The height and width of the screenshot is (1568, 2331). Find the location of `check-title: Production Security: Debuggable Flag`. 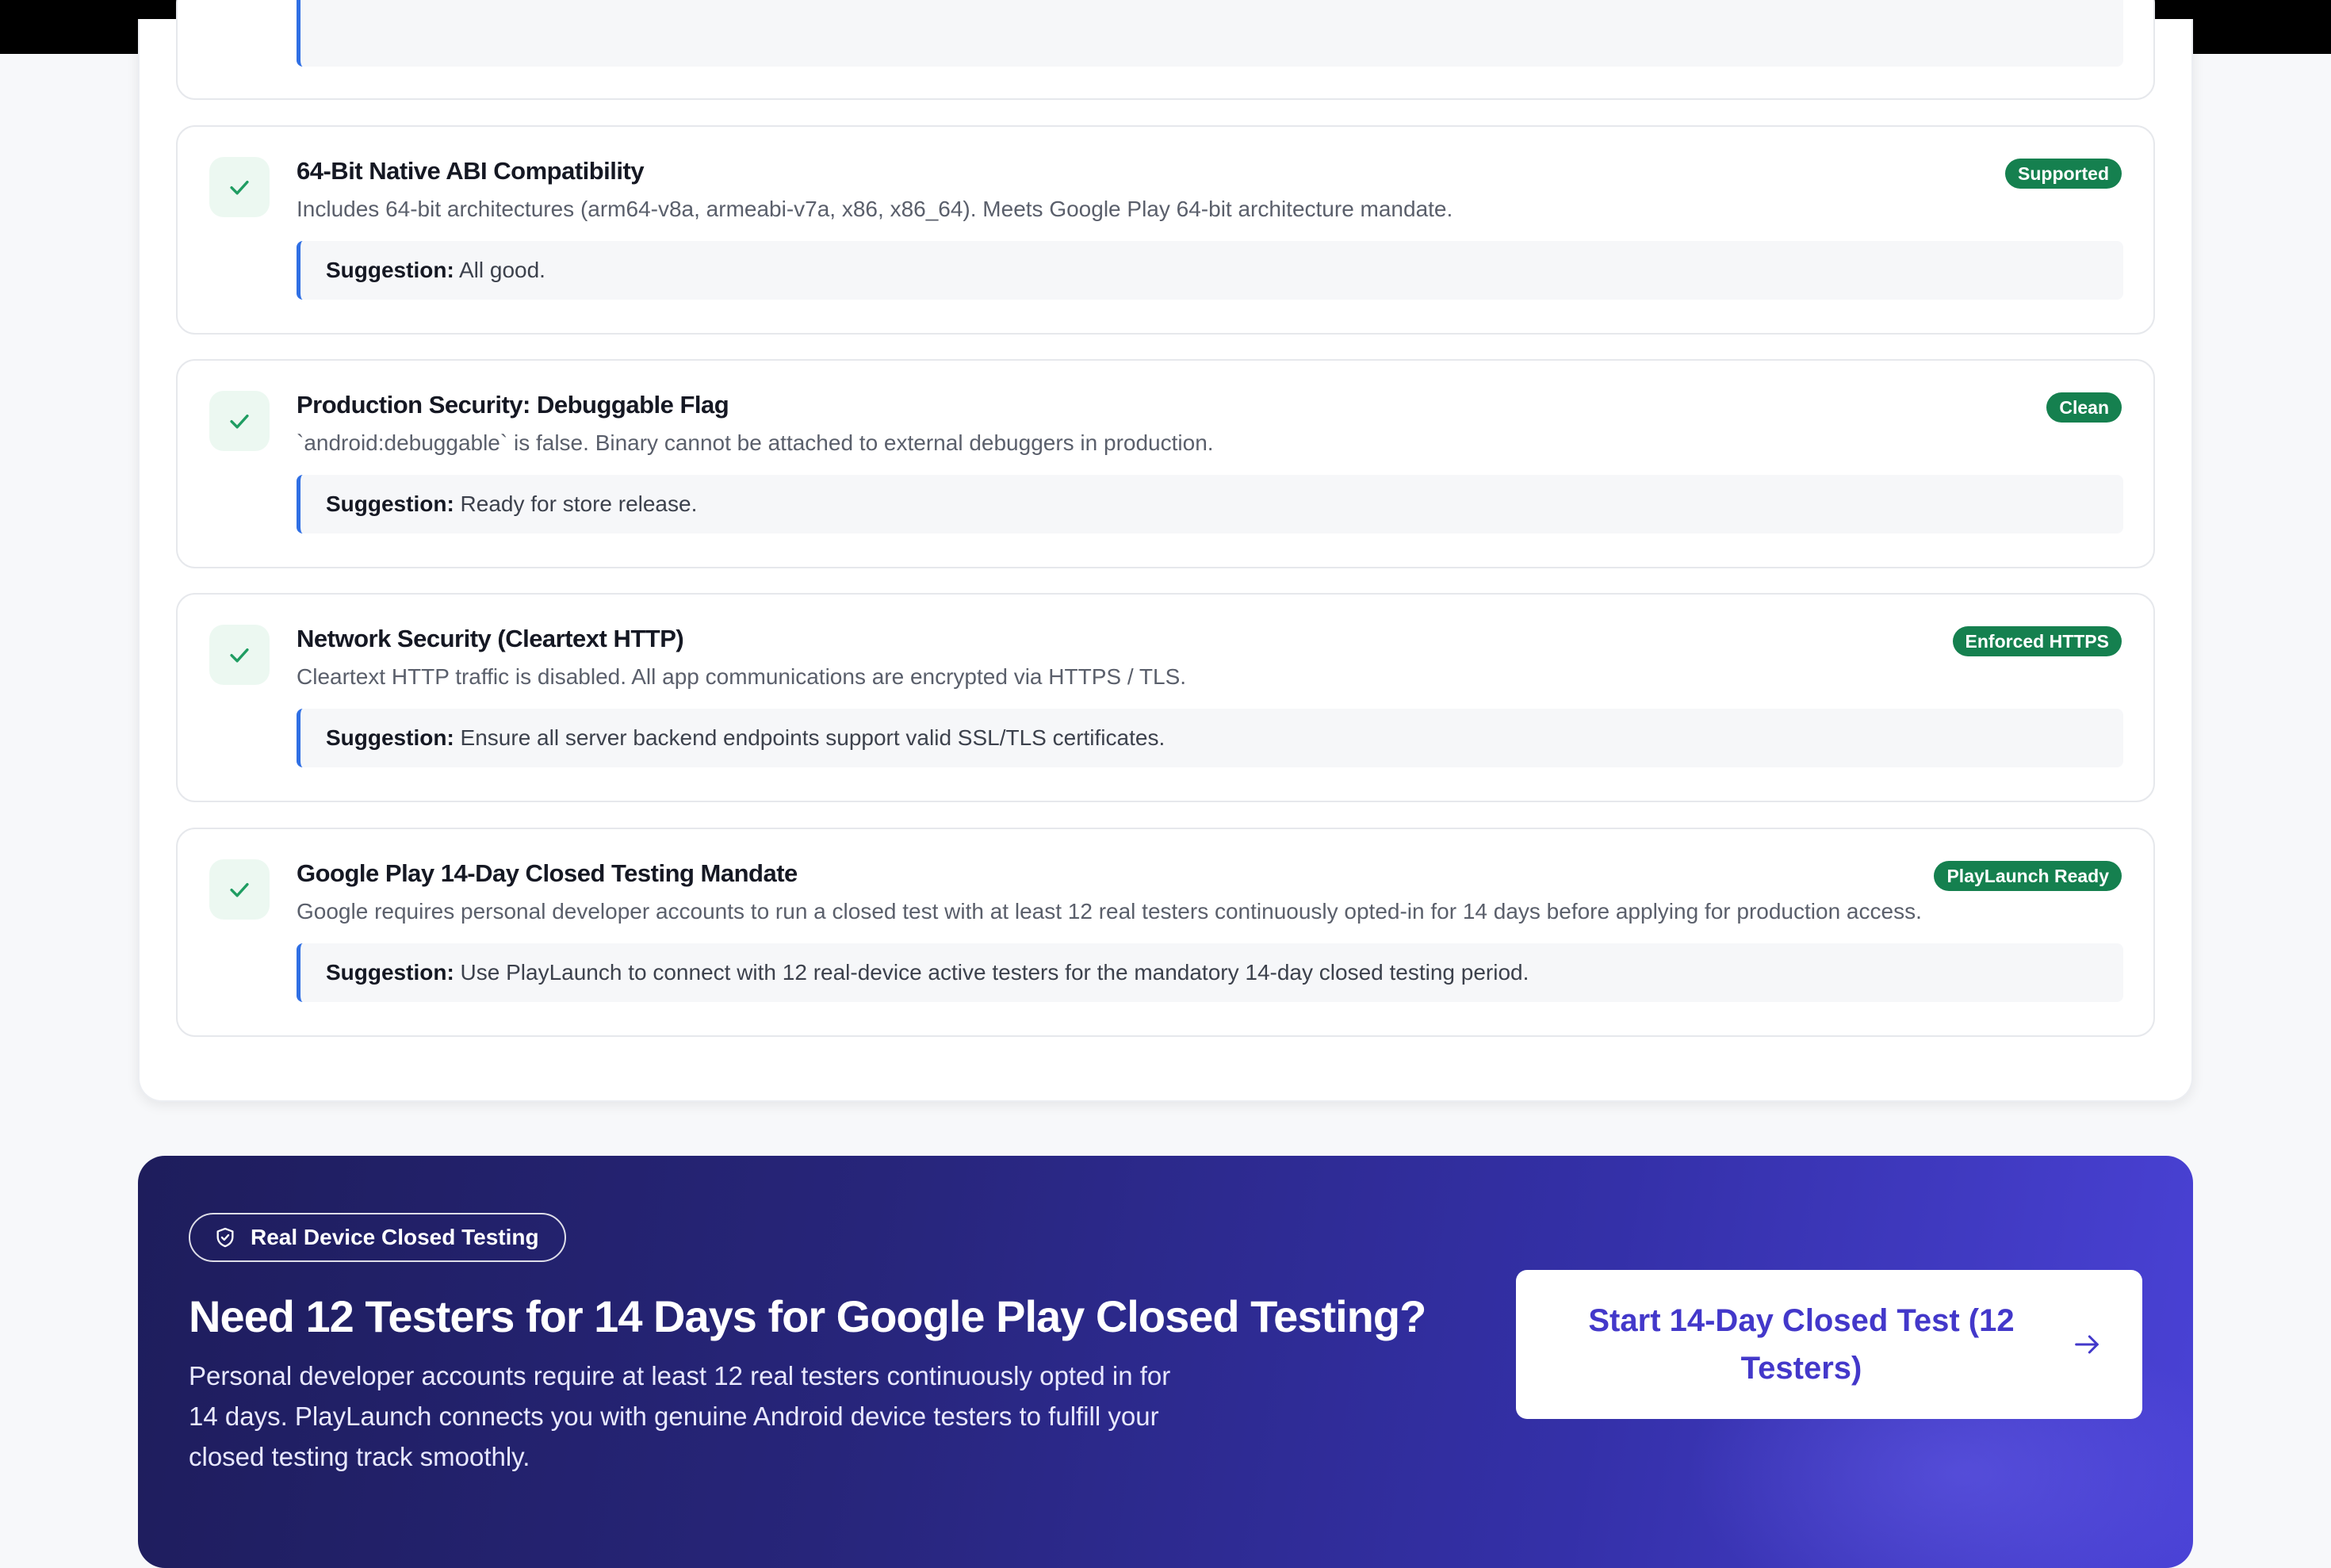

check-title: Production Security: Debuggable Flag is located at coordinates (513, 405).